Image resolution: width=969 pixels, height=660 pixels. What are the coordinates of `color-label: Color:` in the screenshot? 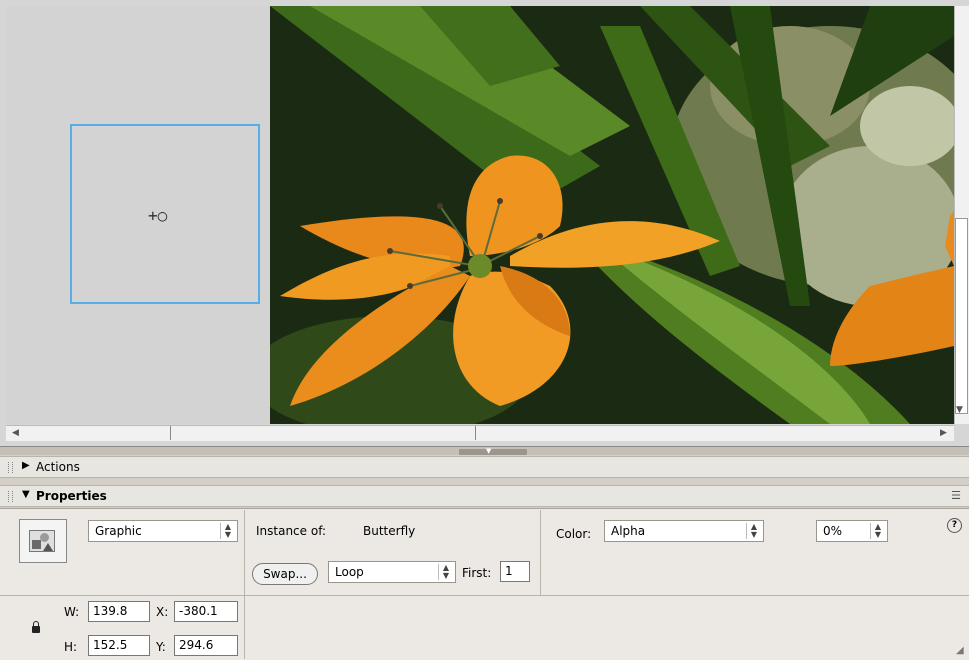 It's located at (574, 534).